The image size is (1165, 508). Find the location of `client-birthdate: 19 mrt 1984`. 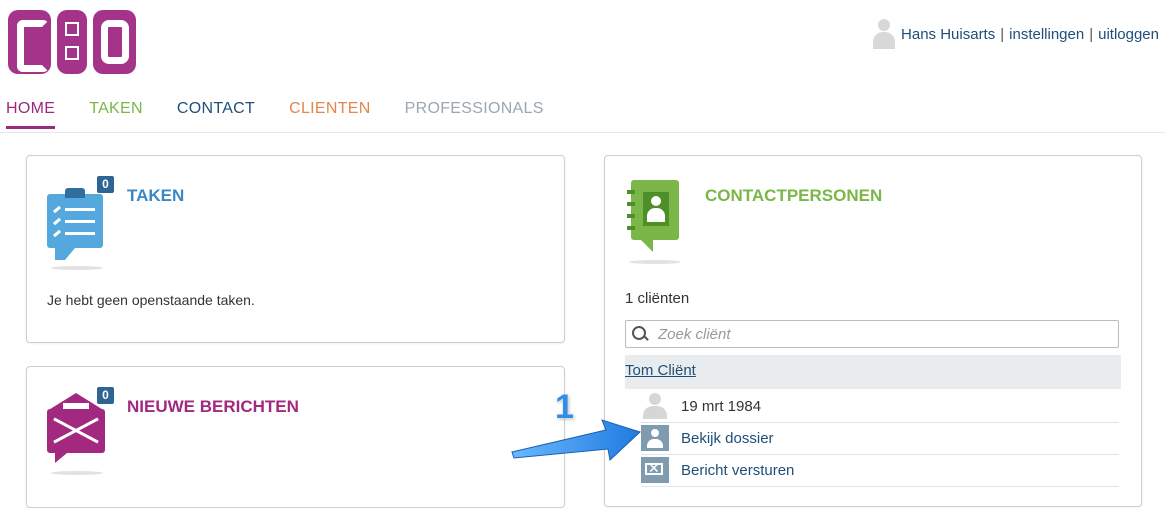

client-birthdate: 19 mrt 1984 is located at coordinates (721, 406).